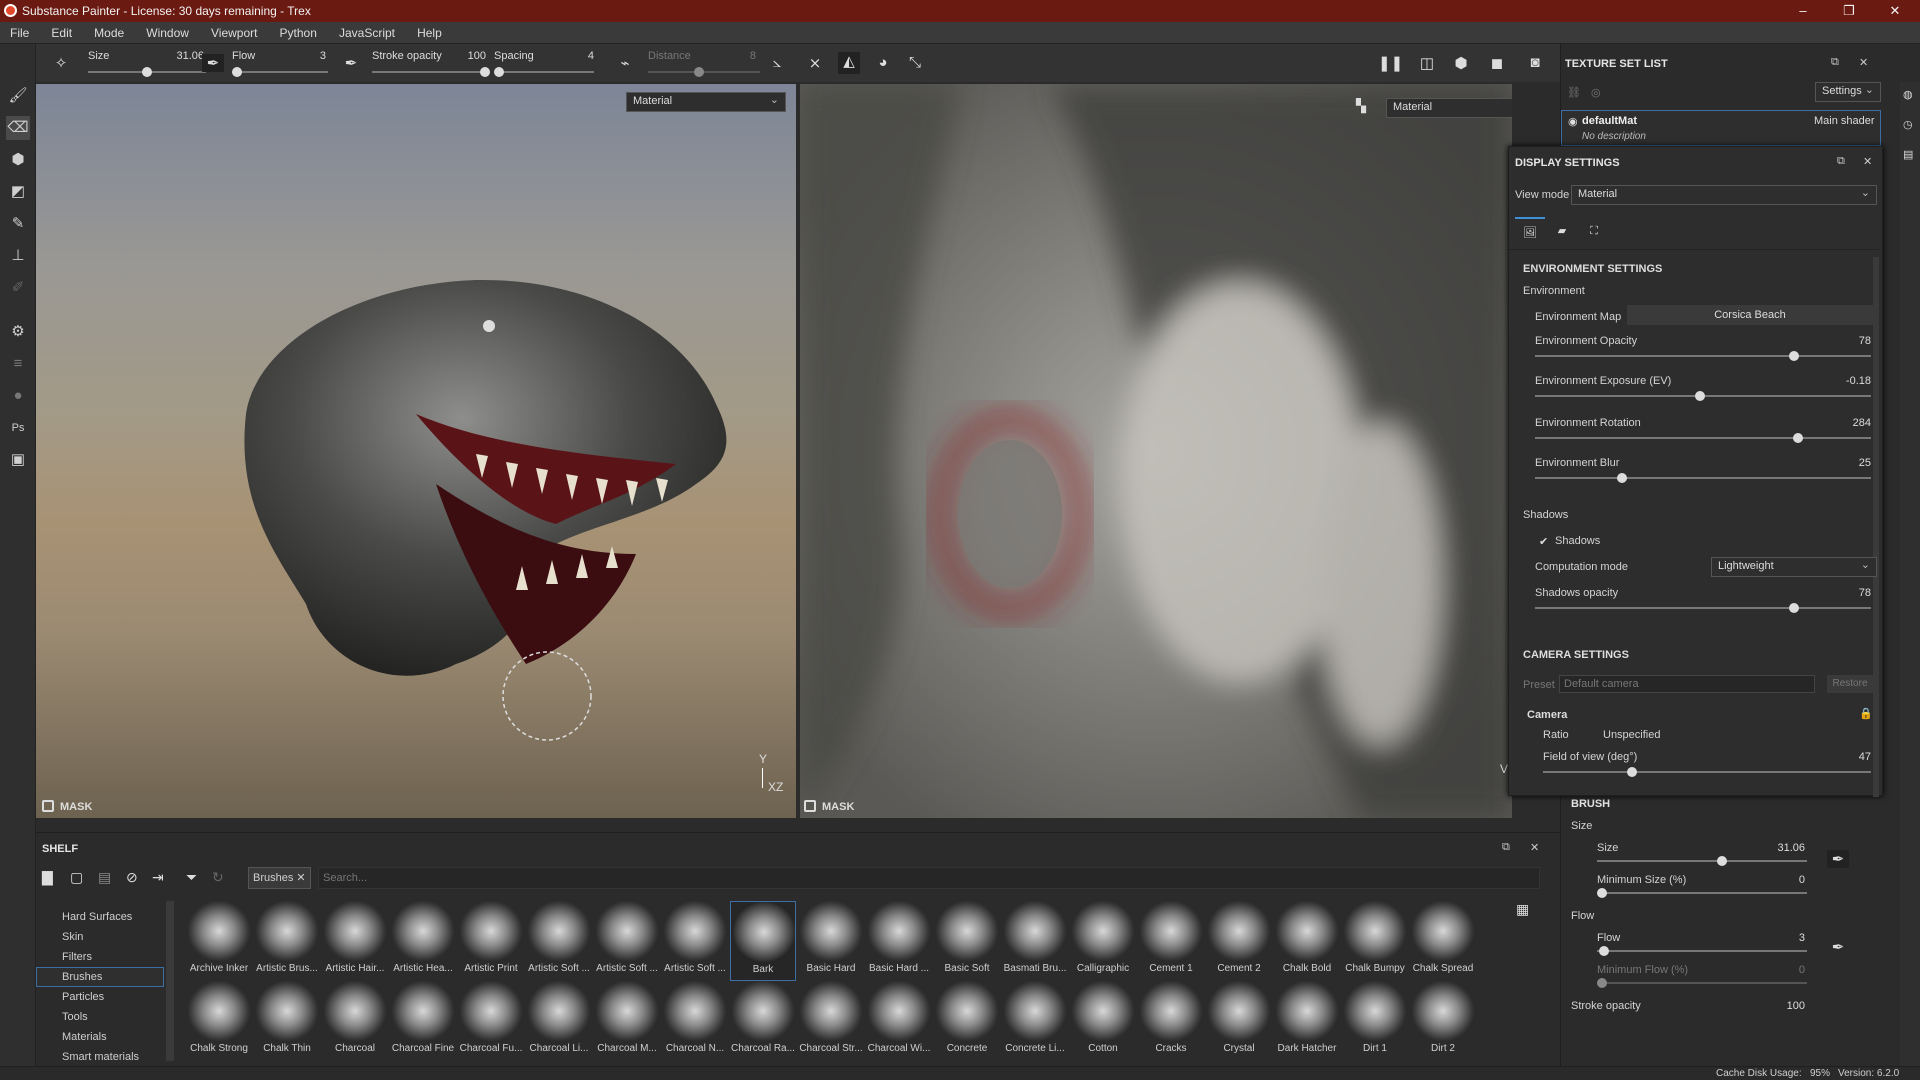  Describe the element at coordinates (1849, 11) in the screenshot. I see `maximize-icon: ❐` at that location.